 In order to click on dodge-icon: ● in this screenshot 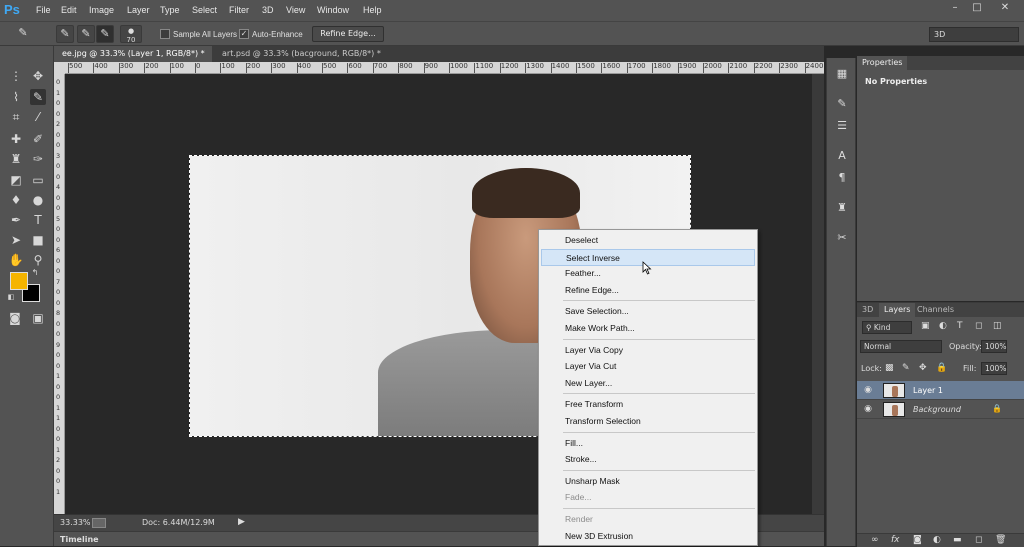, I will do `click(38, 200)`.